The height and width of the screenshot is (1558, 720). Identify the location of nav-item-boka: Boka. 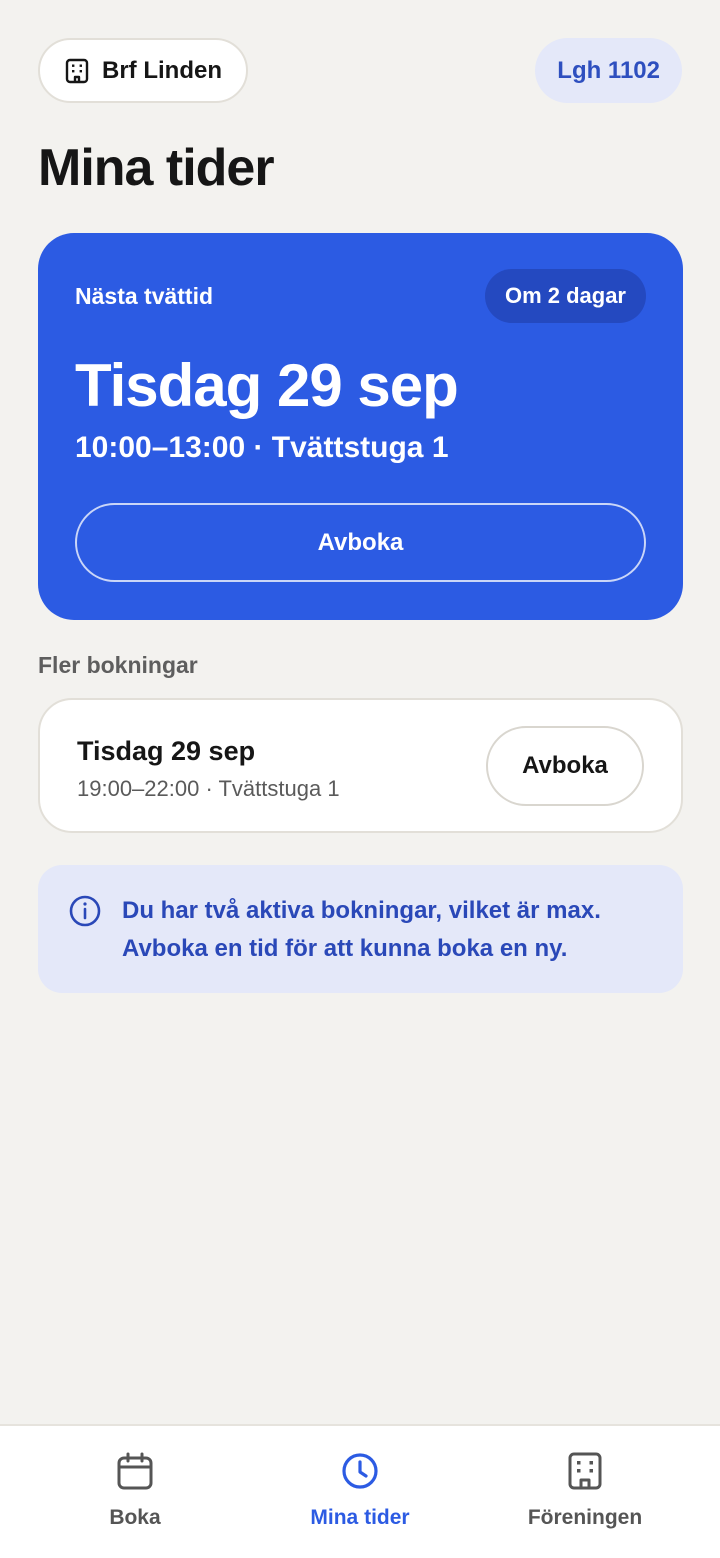
(135, 1500).